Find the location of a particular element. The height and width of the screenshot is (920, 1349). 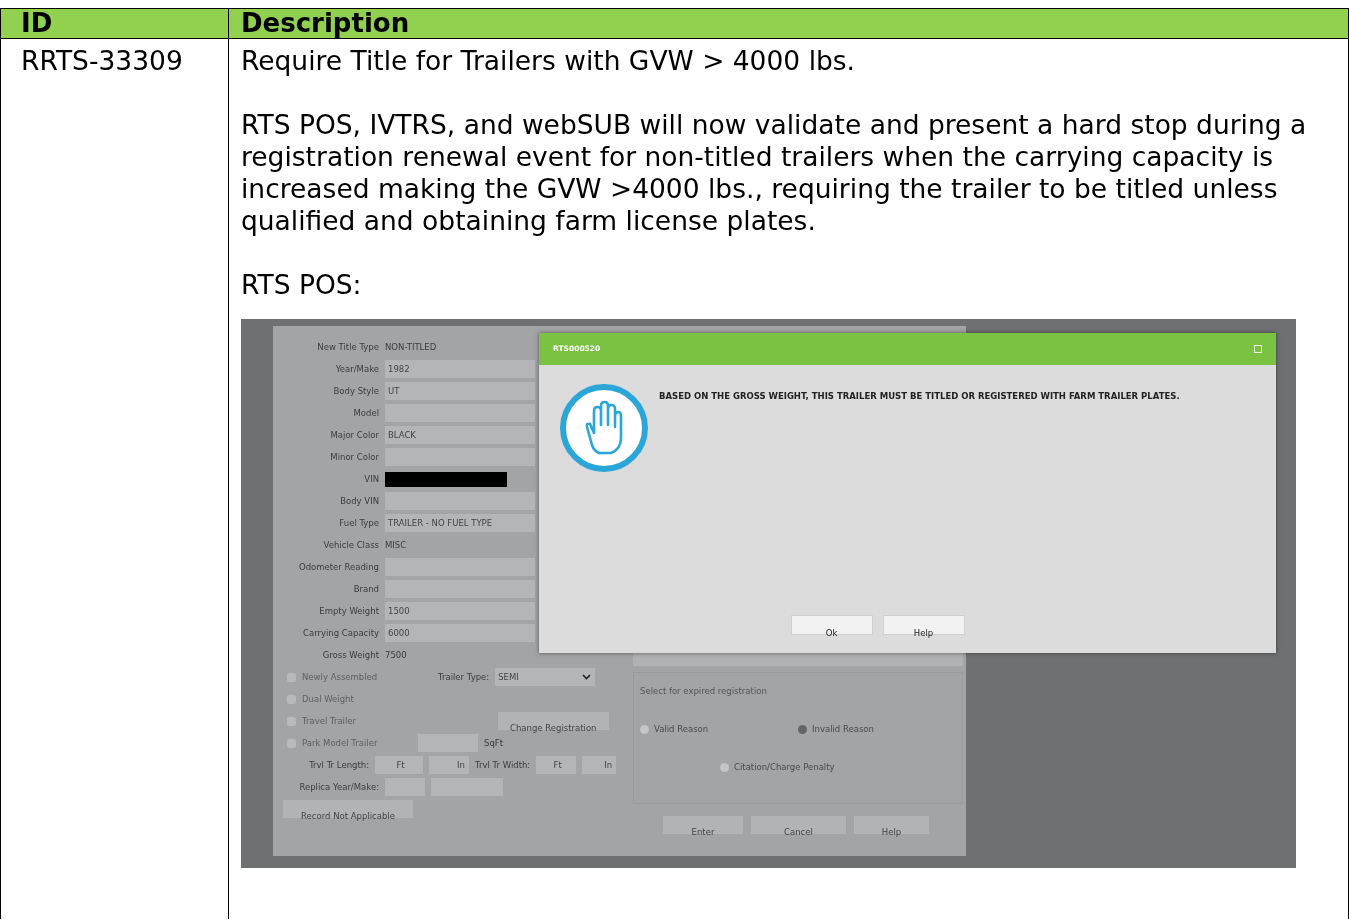

radio-label: Citation/Charge Penalty is located at coordinates (784, 767).